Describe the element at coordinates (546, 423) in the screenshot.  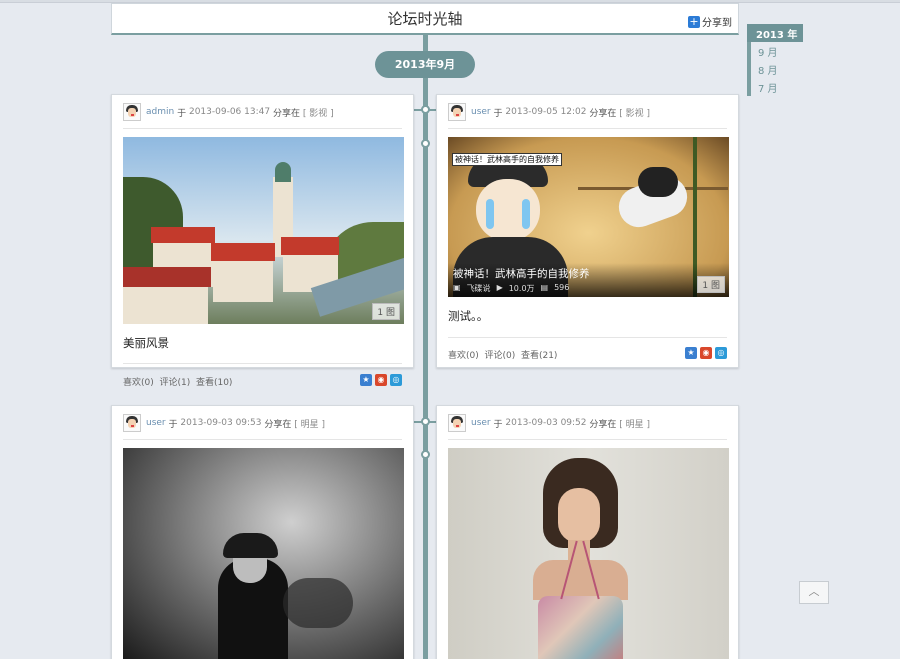
I see `post-time: 2013-09-03 09:52` at that location.